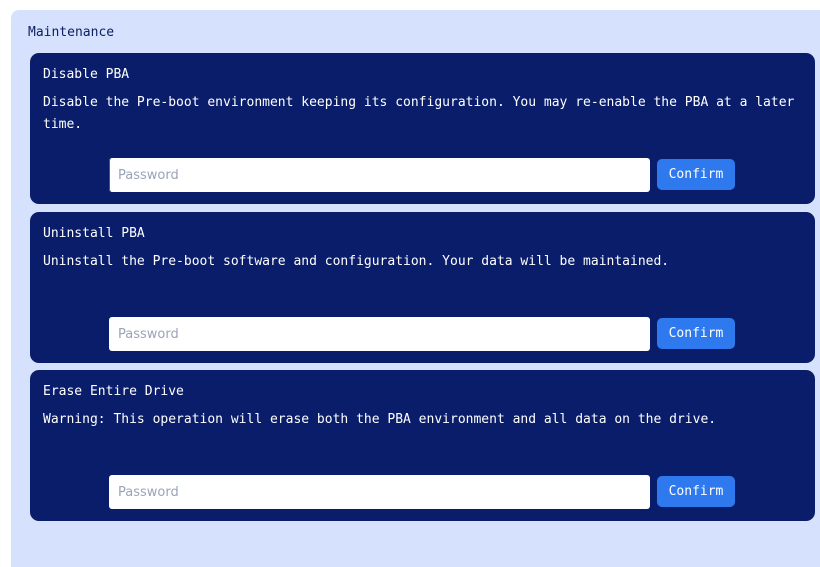 The image size is (820, 567). Describe the element at coordinates (86, 74) in the screenshot. I see `card-title: Disable PBA` at that location.